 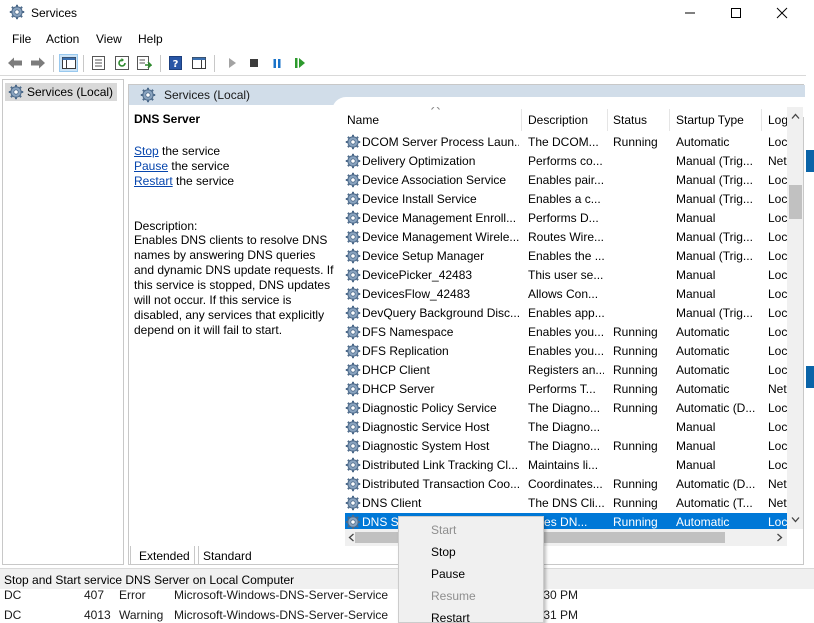 I want to click on context-menu-pause: Pause, so click(x=448, y=574).